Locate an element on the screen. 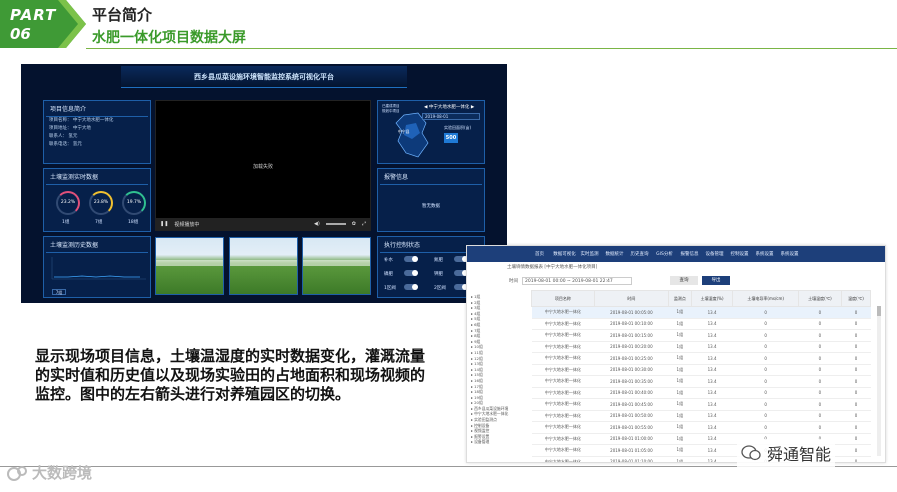 This screenshot has height=492, width=897. page-title: 平台简介 is located at coordinates (122, 15).